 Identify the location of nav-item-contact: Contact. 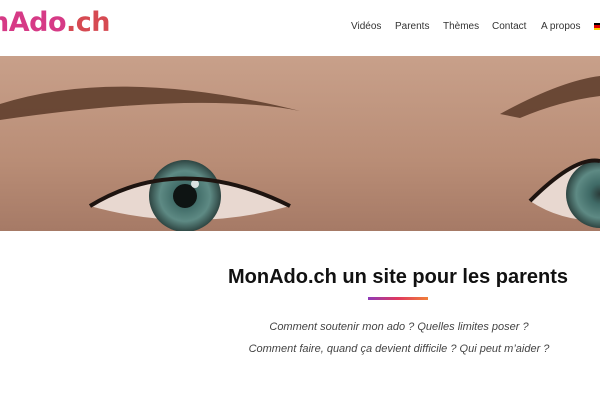
(509, 26).